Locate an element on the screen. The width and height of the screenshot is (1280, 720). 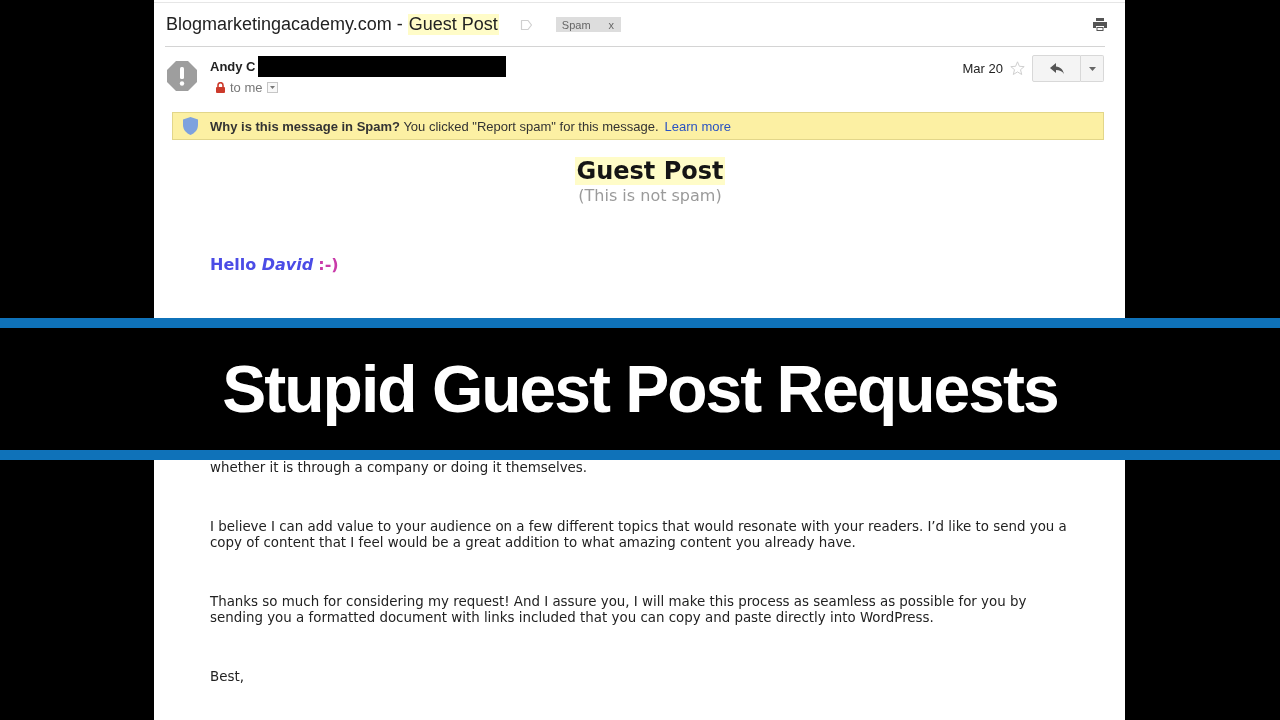
star-icon is located at coordinates (1017, 68).